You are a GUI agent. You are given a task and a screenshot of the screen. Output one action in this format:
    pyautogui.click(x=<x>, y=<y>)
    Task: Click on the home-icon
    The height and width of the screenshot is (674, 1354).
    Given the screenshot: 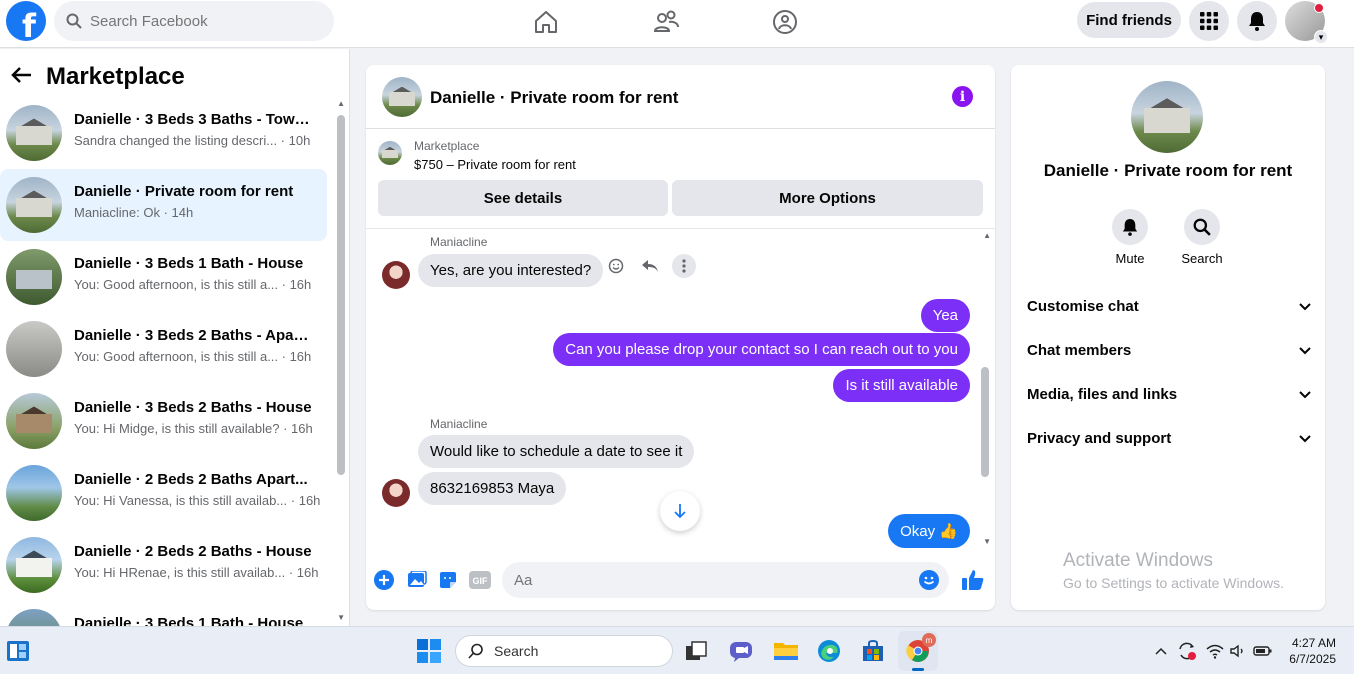 What is the action you would take?
    pyautogui.click(x=546, y=22)
    